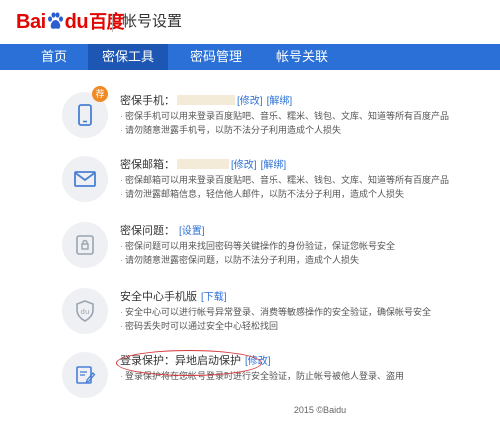 This screenshot has width=500, height=424. What do you see at coordinates (147, 165) in the screenshot?
I see `item-title: 密保邮箱：` at bounding box center [147, 165].